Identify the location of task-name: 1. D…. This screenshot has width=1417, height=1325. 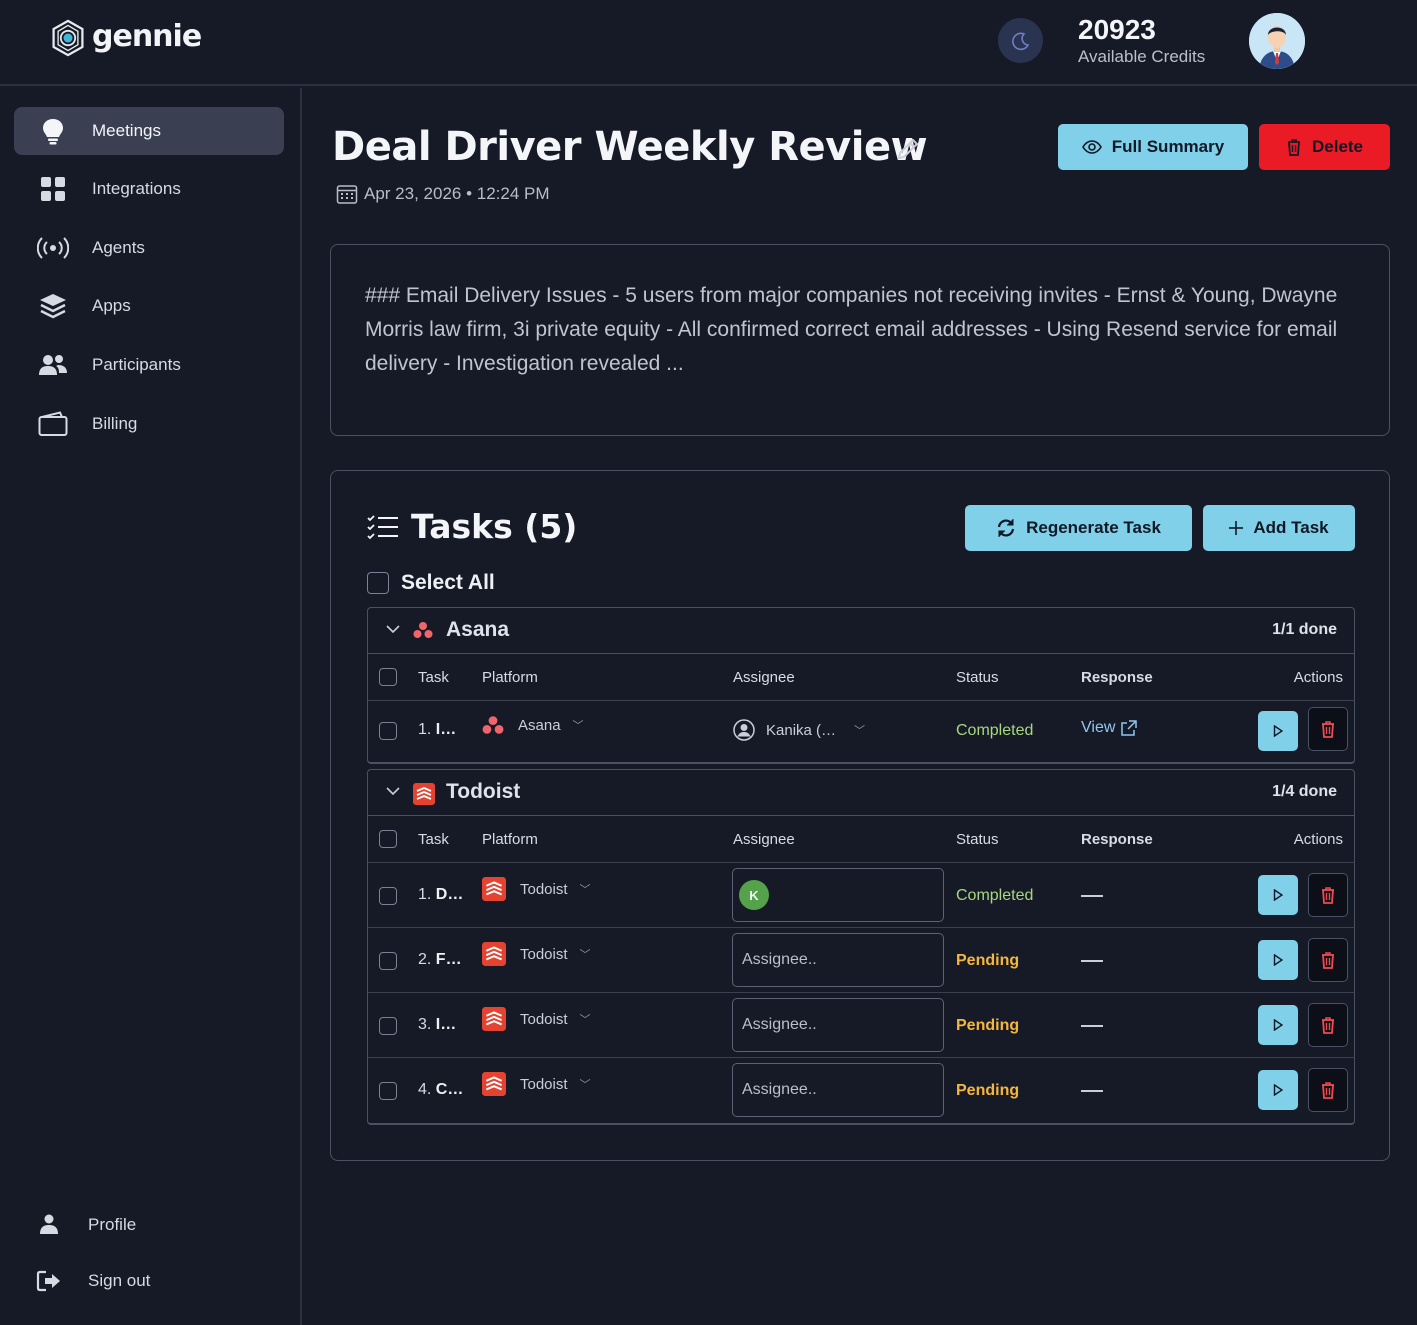
(440, 895).